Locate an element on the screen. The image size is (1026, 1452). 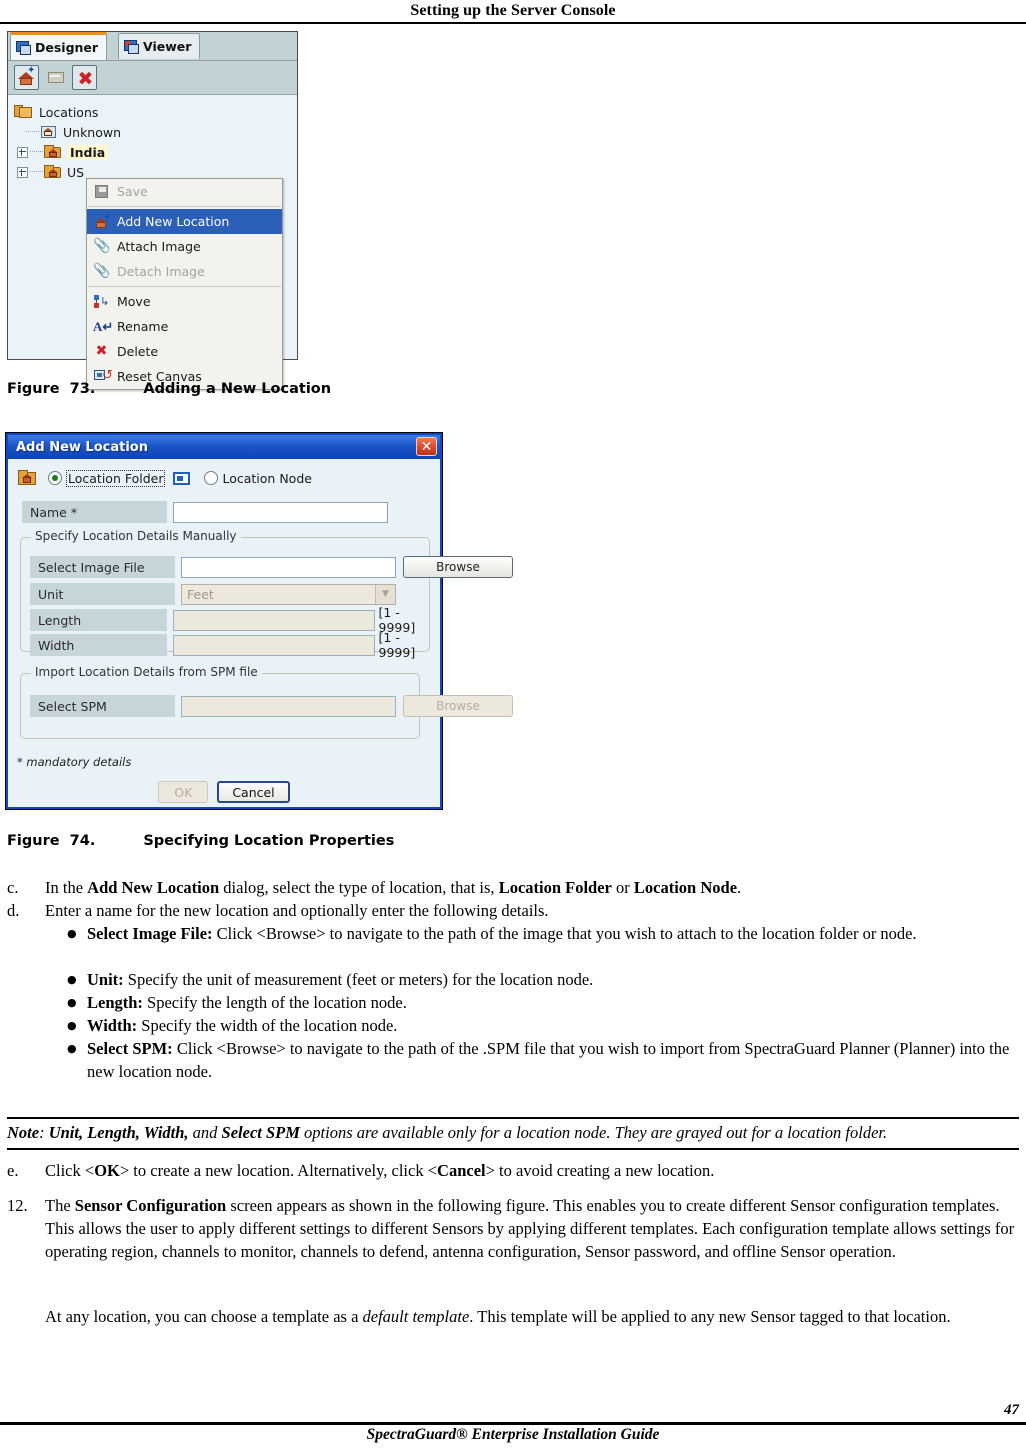
folder-button is located at coordinates (56, 77).